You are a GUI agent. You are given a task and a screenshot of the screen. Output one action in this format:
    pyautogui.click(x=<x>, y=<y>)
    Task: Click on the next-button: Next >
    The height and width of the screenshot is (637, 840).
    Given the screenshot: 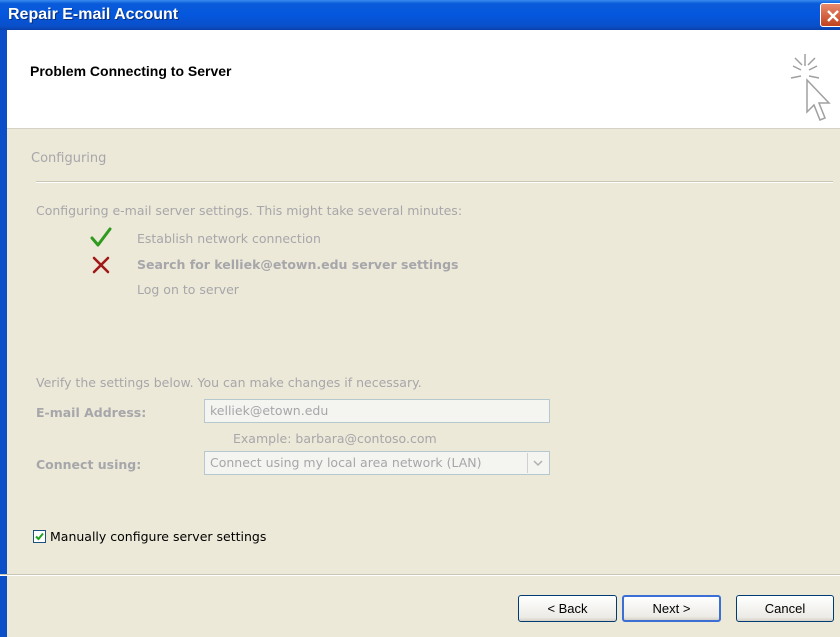 What is the action you would take?
    pyautogui.click(x=671, y=608)
    